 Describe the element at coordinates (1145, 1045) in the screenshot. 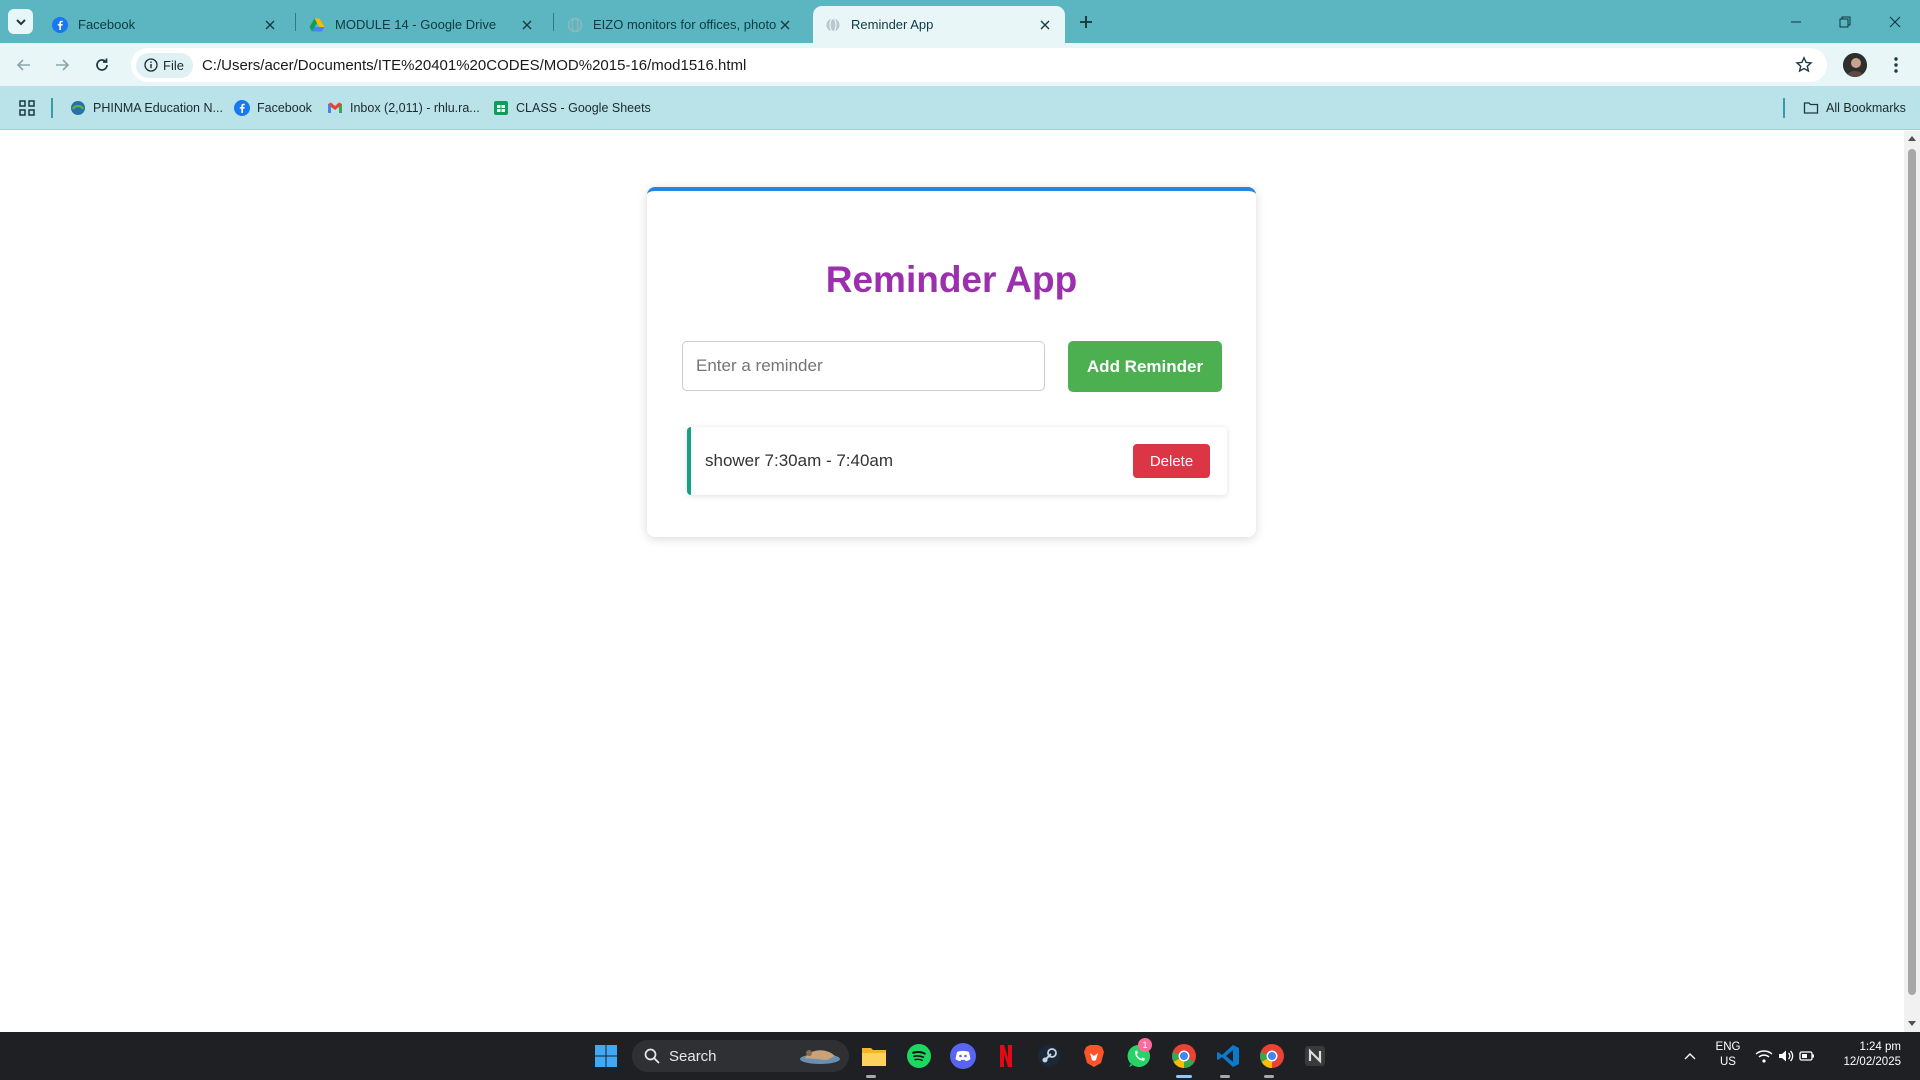

I see `notification-badge: 1` at that location.